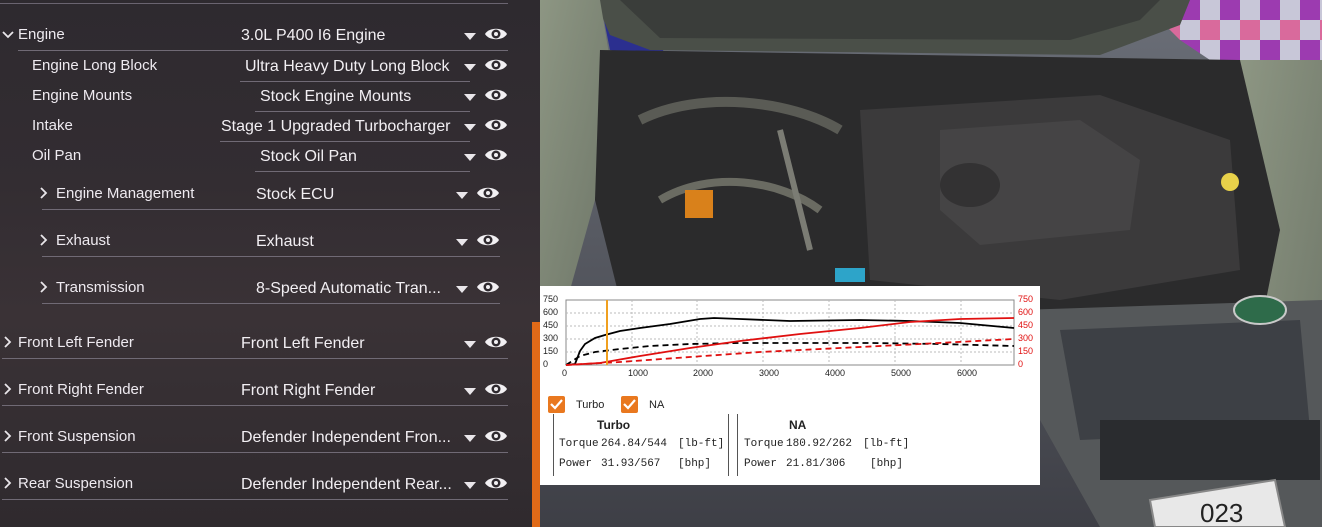  Describe the element at coordinates (8, 34) in the screenshot. I see `chevron-down-icon` at that location.